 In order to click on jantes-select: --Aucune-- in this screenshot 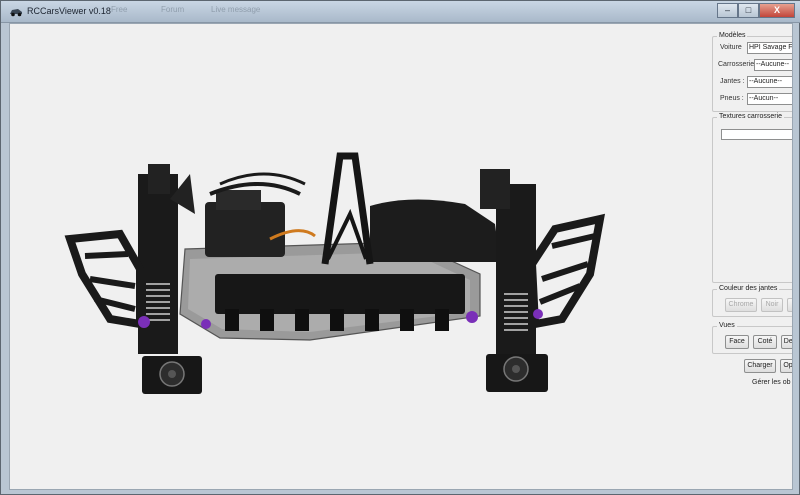, I will do `click(769, 82)`.